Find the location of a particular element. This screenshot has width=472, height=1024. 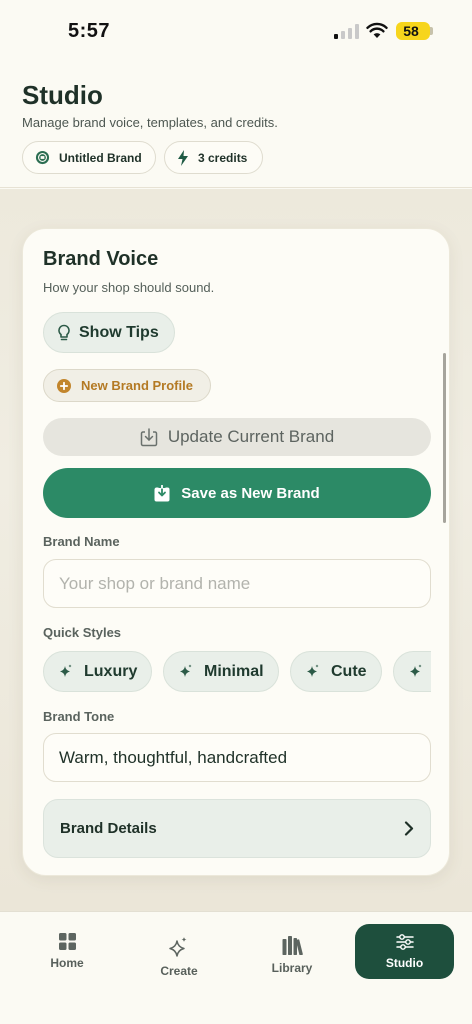

brand-details-row: Brand Details is located at coordinates (237, 828).